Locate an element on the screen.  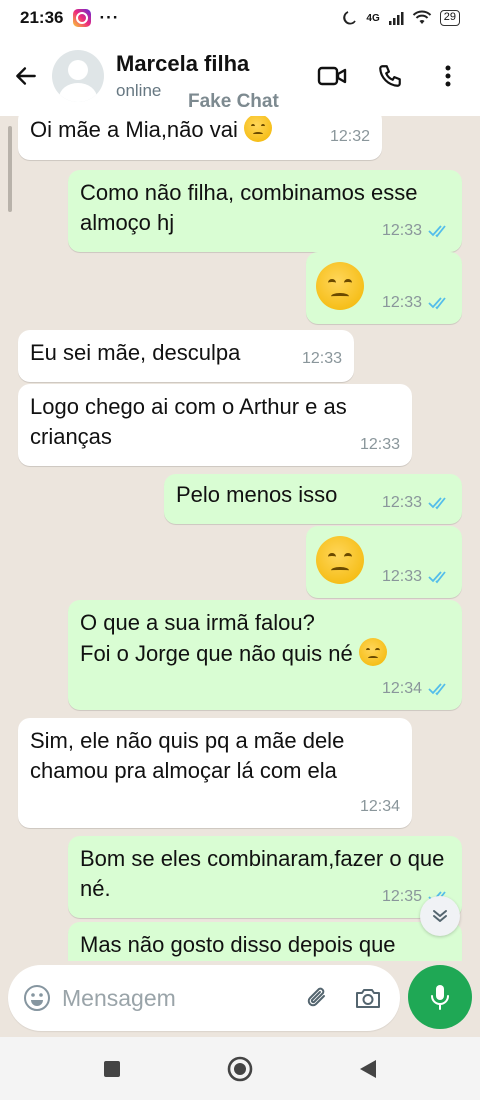
message-text: Oi mãe a Mia,não vai is located at coordinates (134, 129).